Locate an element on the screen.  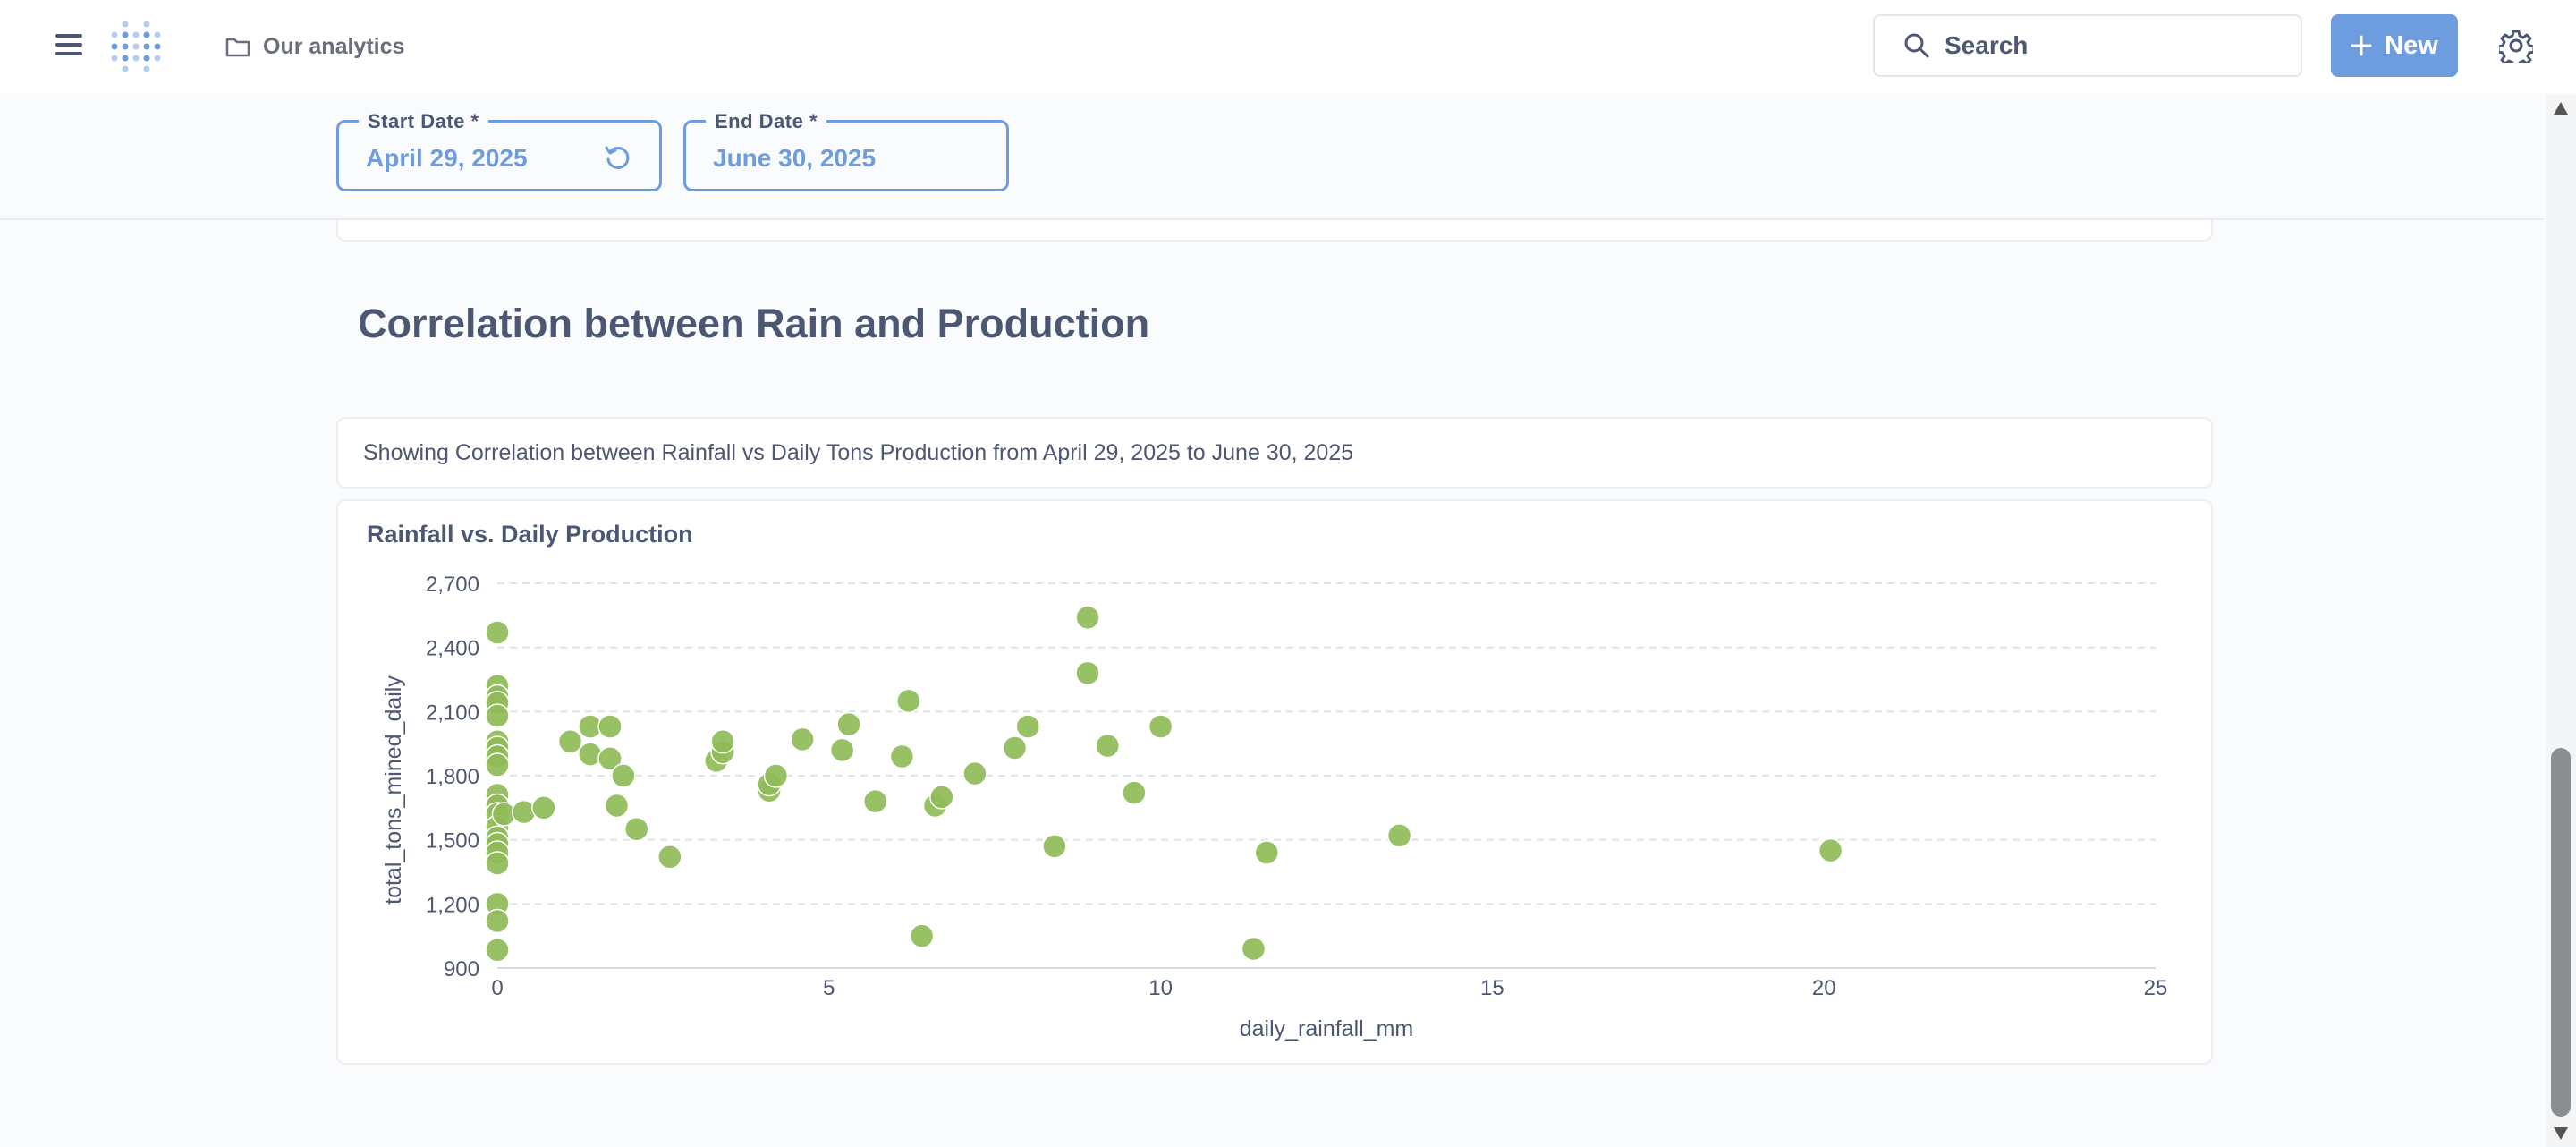
logo-icon is located at coordinates (135, 46).